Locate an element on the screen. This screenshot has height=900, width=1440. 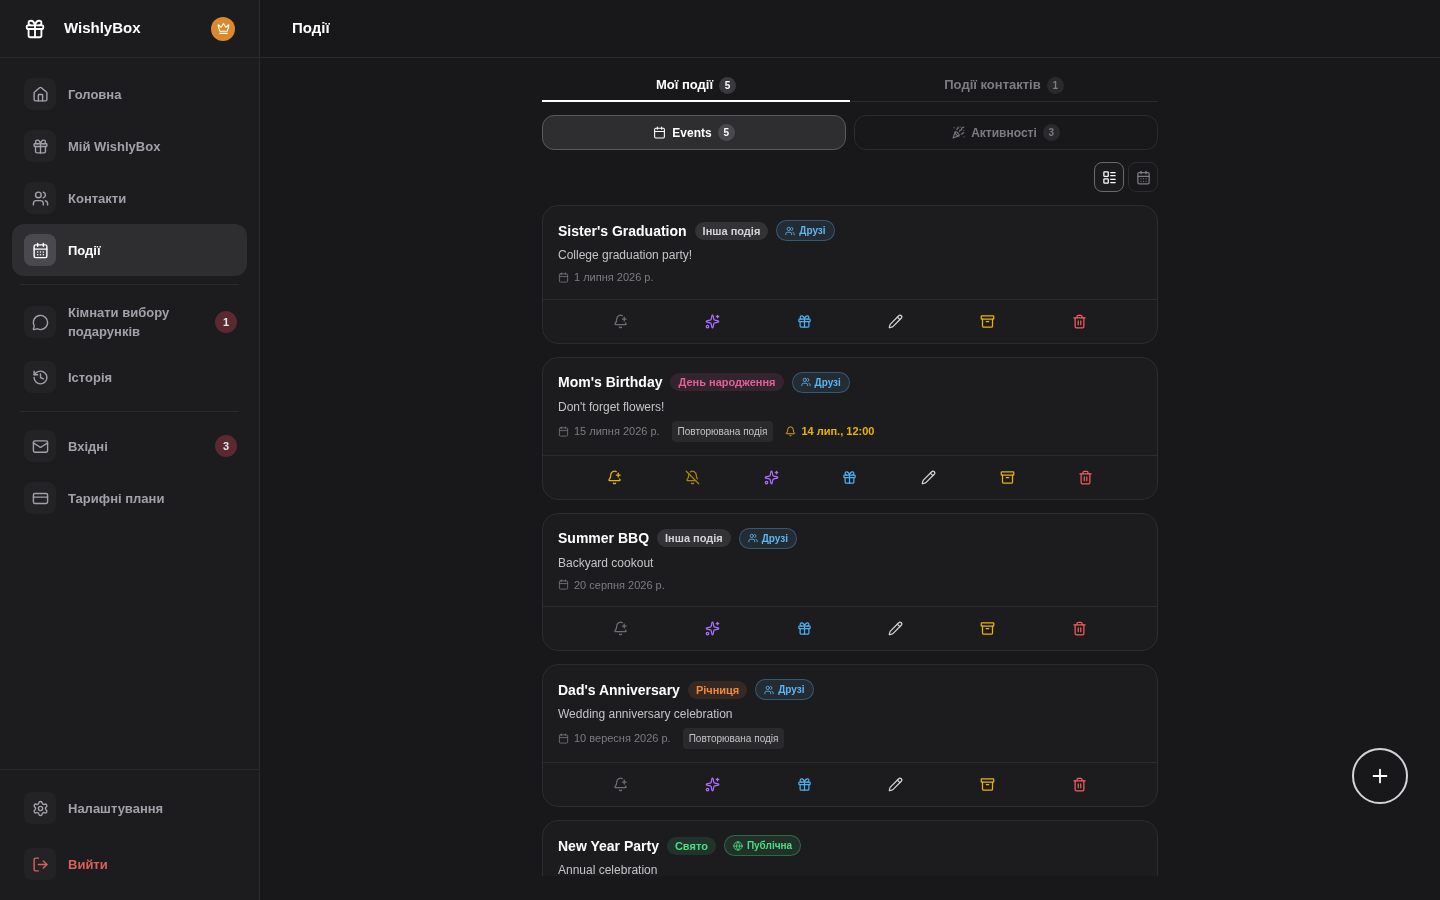
chat-bubble-icon is located at coordinates (40, 322).